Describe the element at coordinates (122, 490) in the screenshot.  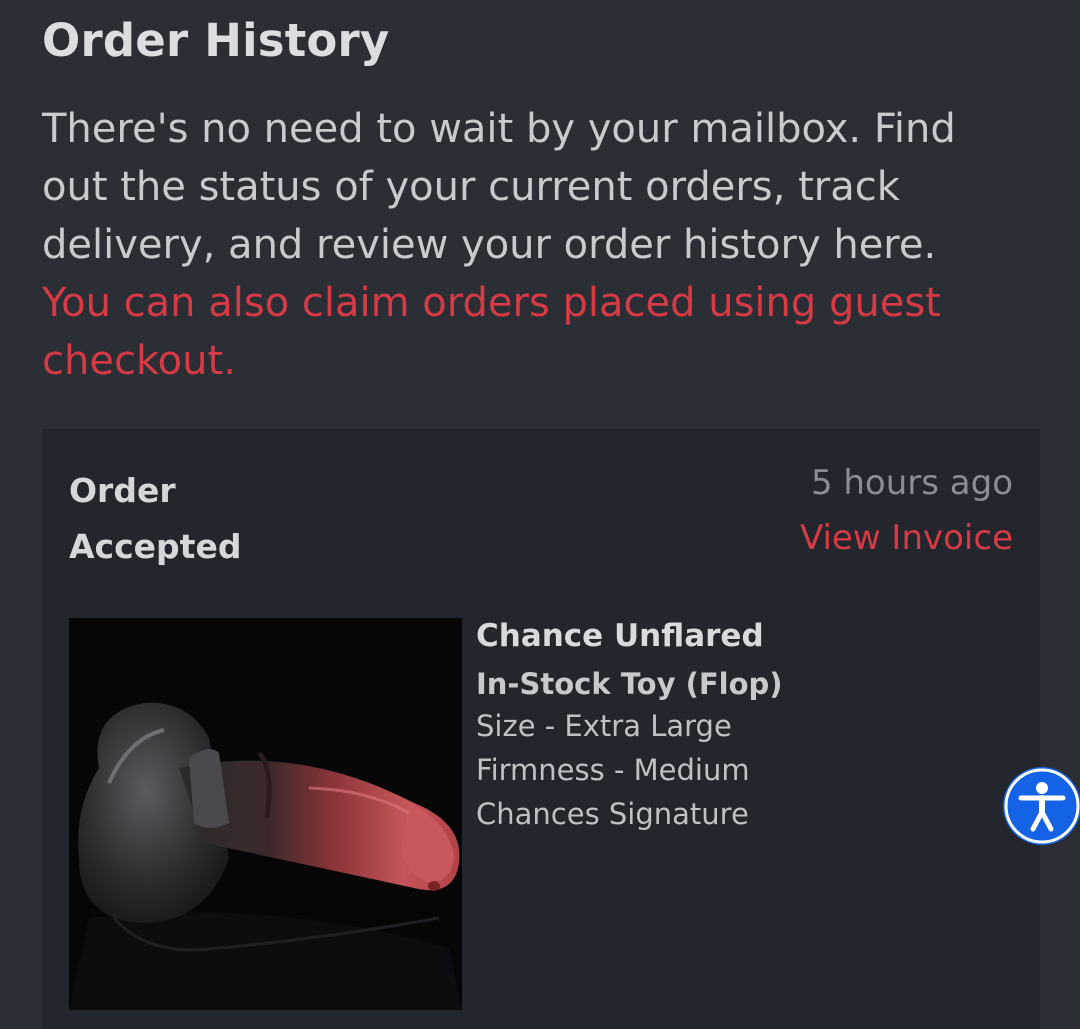
I see `order-status-line: Order` at that location.